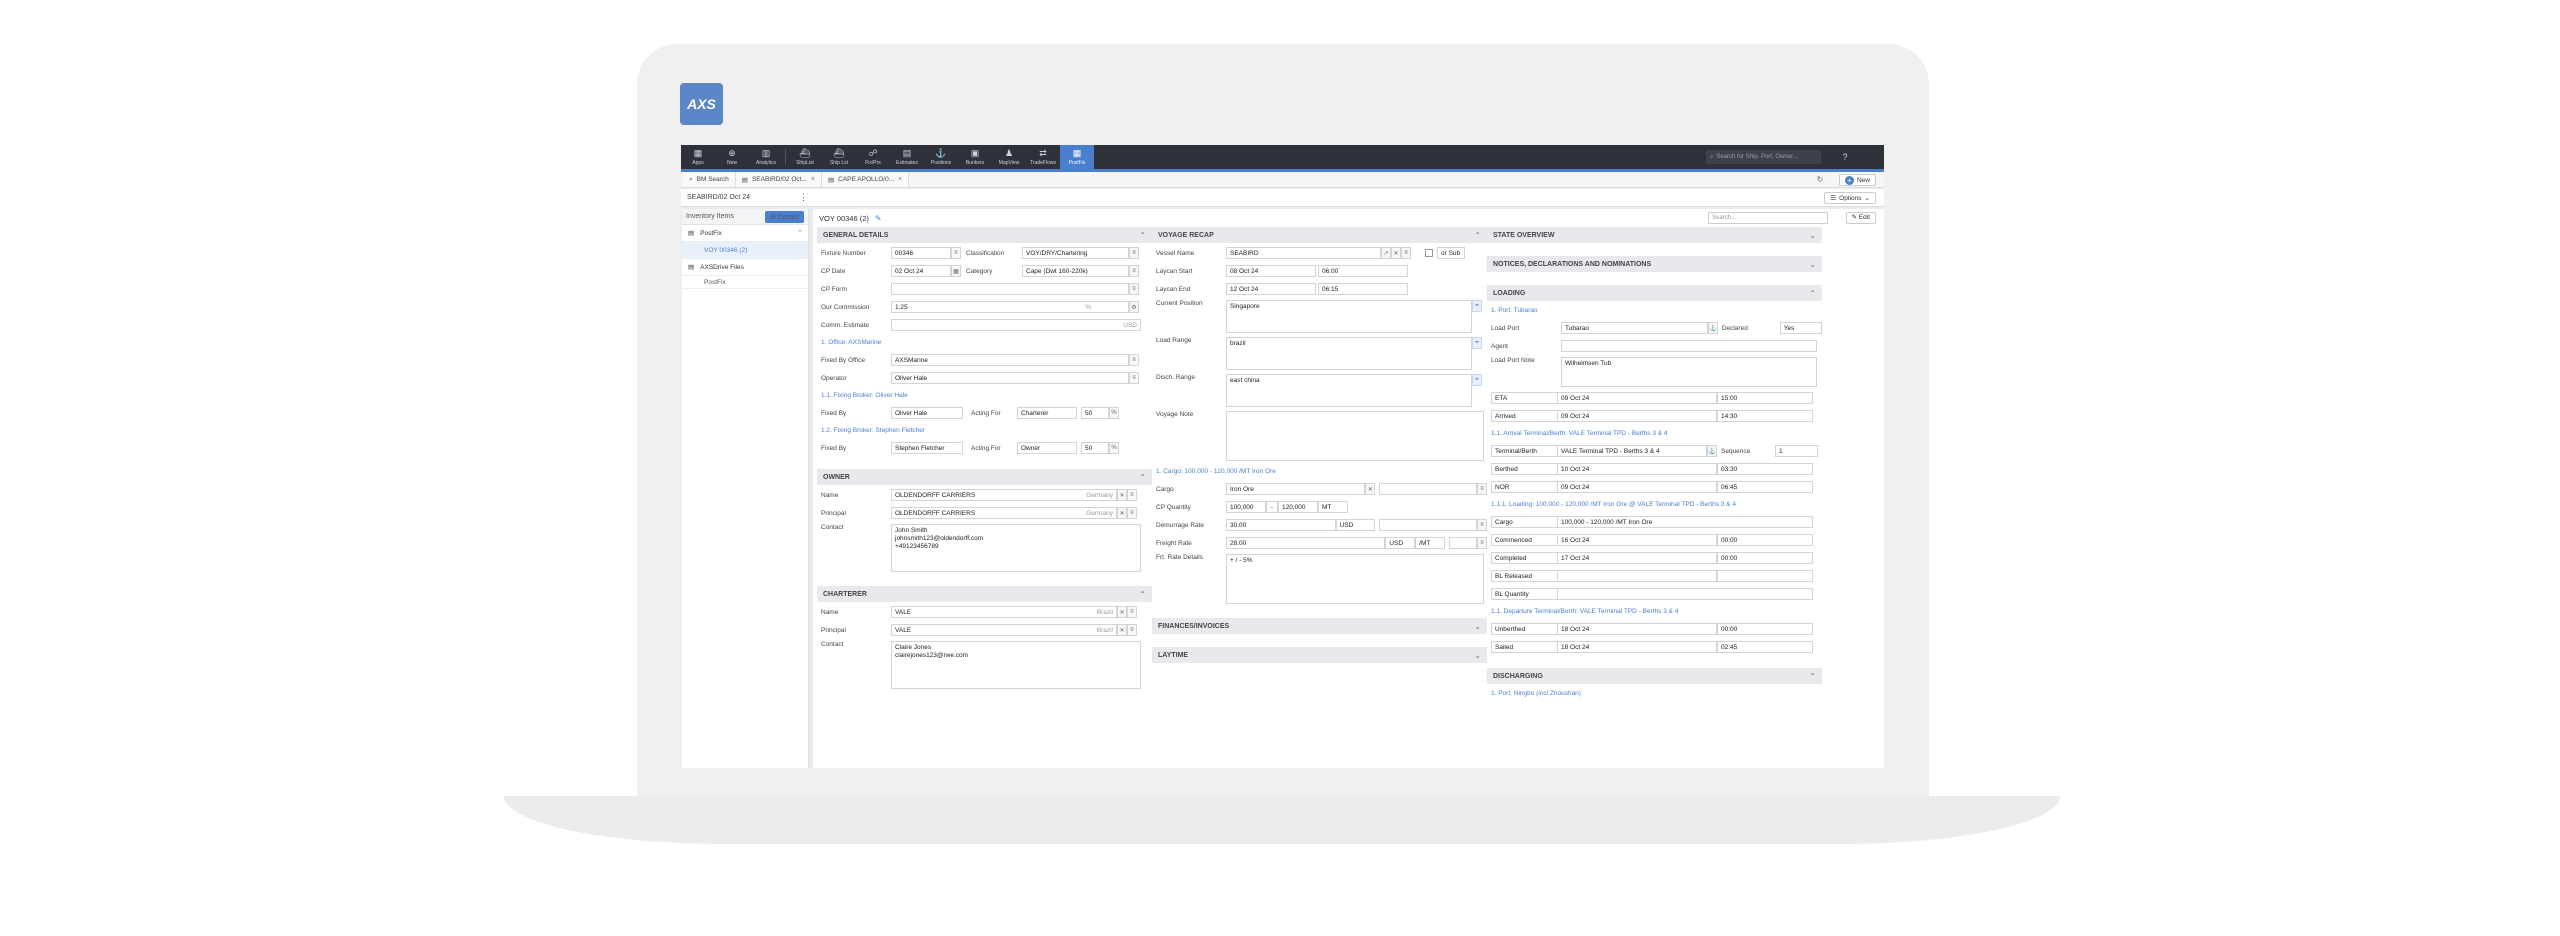 The image size is (2560, 936). What do you see at coordinates (1463, 543) in the screenshot?
I see `freight-extra-field` at bounding box center [1463, 543].